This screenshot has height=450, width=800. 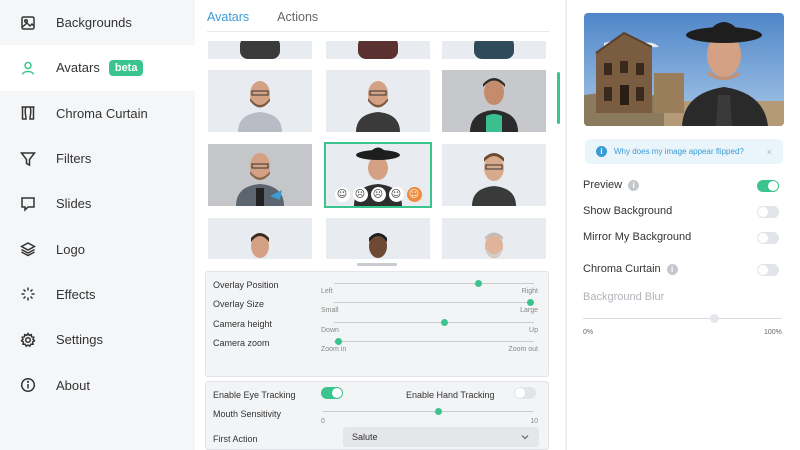 What do you see at coordinates (97, 248) in the screenshot?
I see `sidebar-item-logo: Logo` at bounding box center [97, 248].